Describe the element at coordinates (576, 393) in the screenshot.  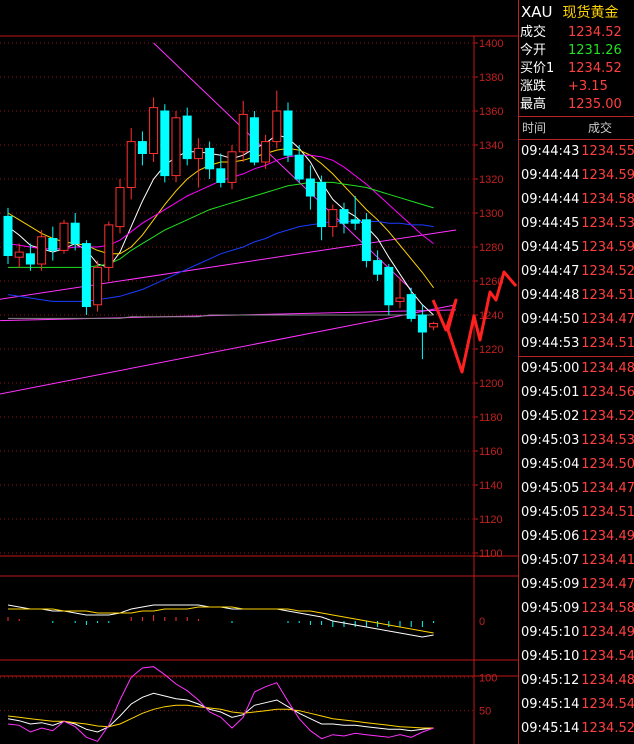
I see `tick-row: 09:45:01 1234.56` at that location.